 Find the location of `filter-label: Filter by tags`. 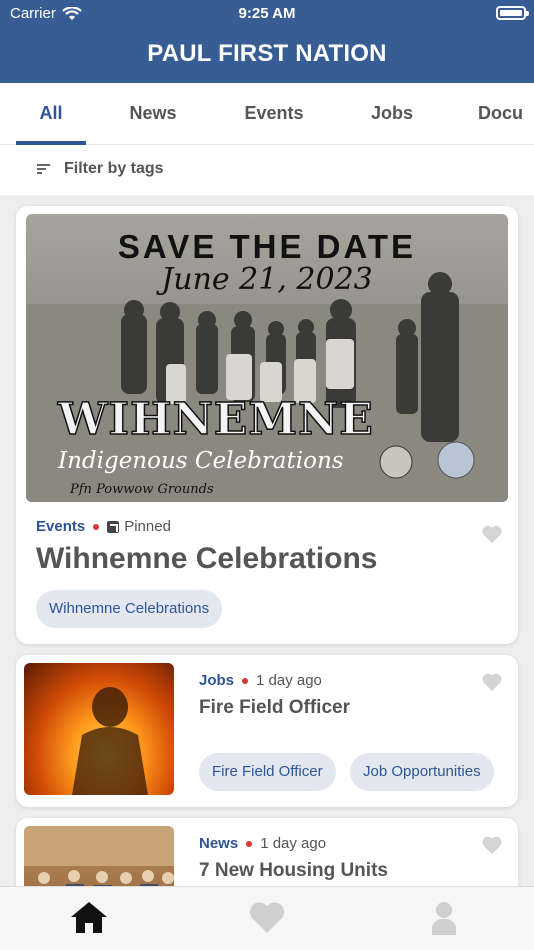

filter-label: Filter by tags is located at coordinates (114, 168).